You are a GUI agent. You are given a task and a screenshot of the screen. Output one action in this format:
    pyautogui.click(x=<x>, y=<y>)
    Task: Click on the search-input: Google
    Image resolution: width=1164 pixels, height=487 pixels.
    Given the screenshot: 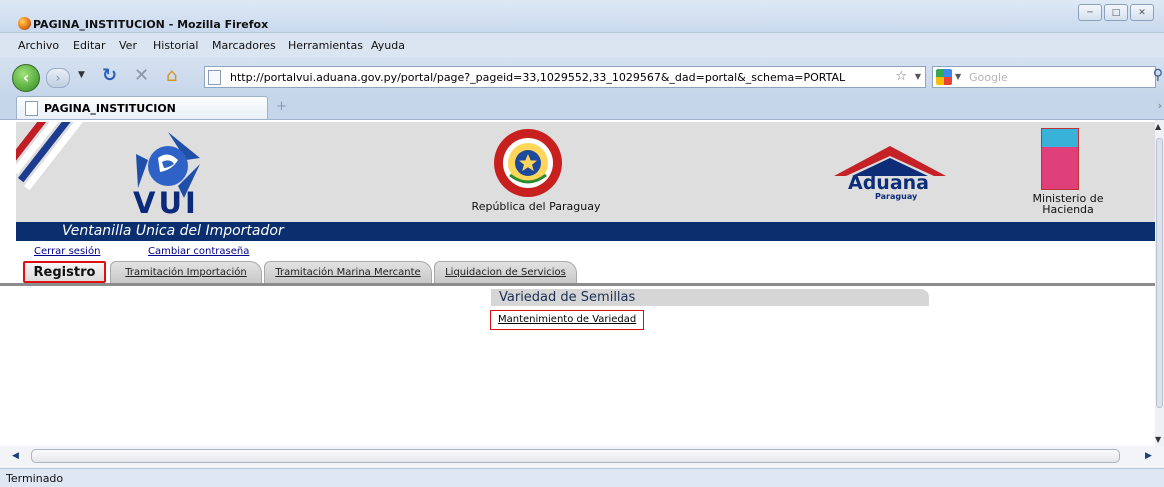 What is the action you would take?
    pyautogui.click(x=988, y=77)
    